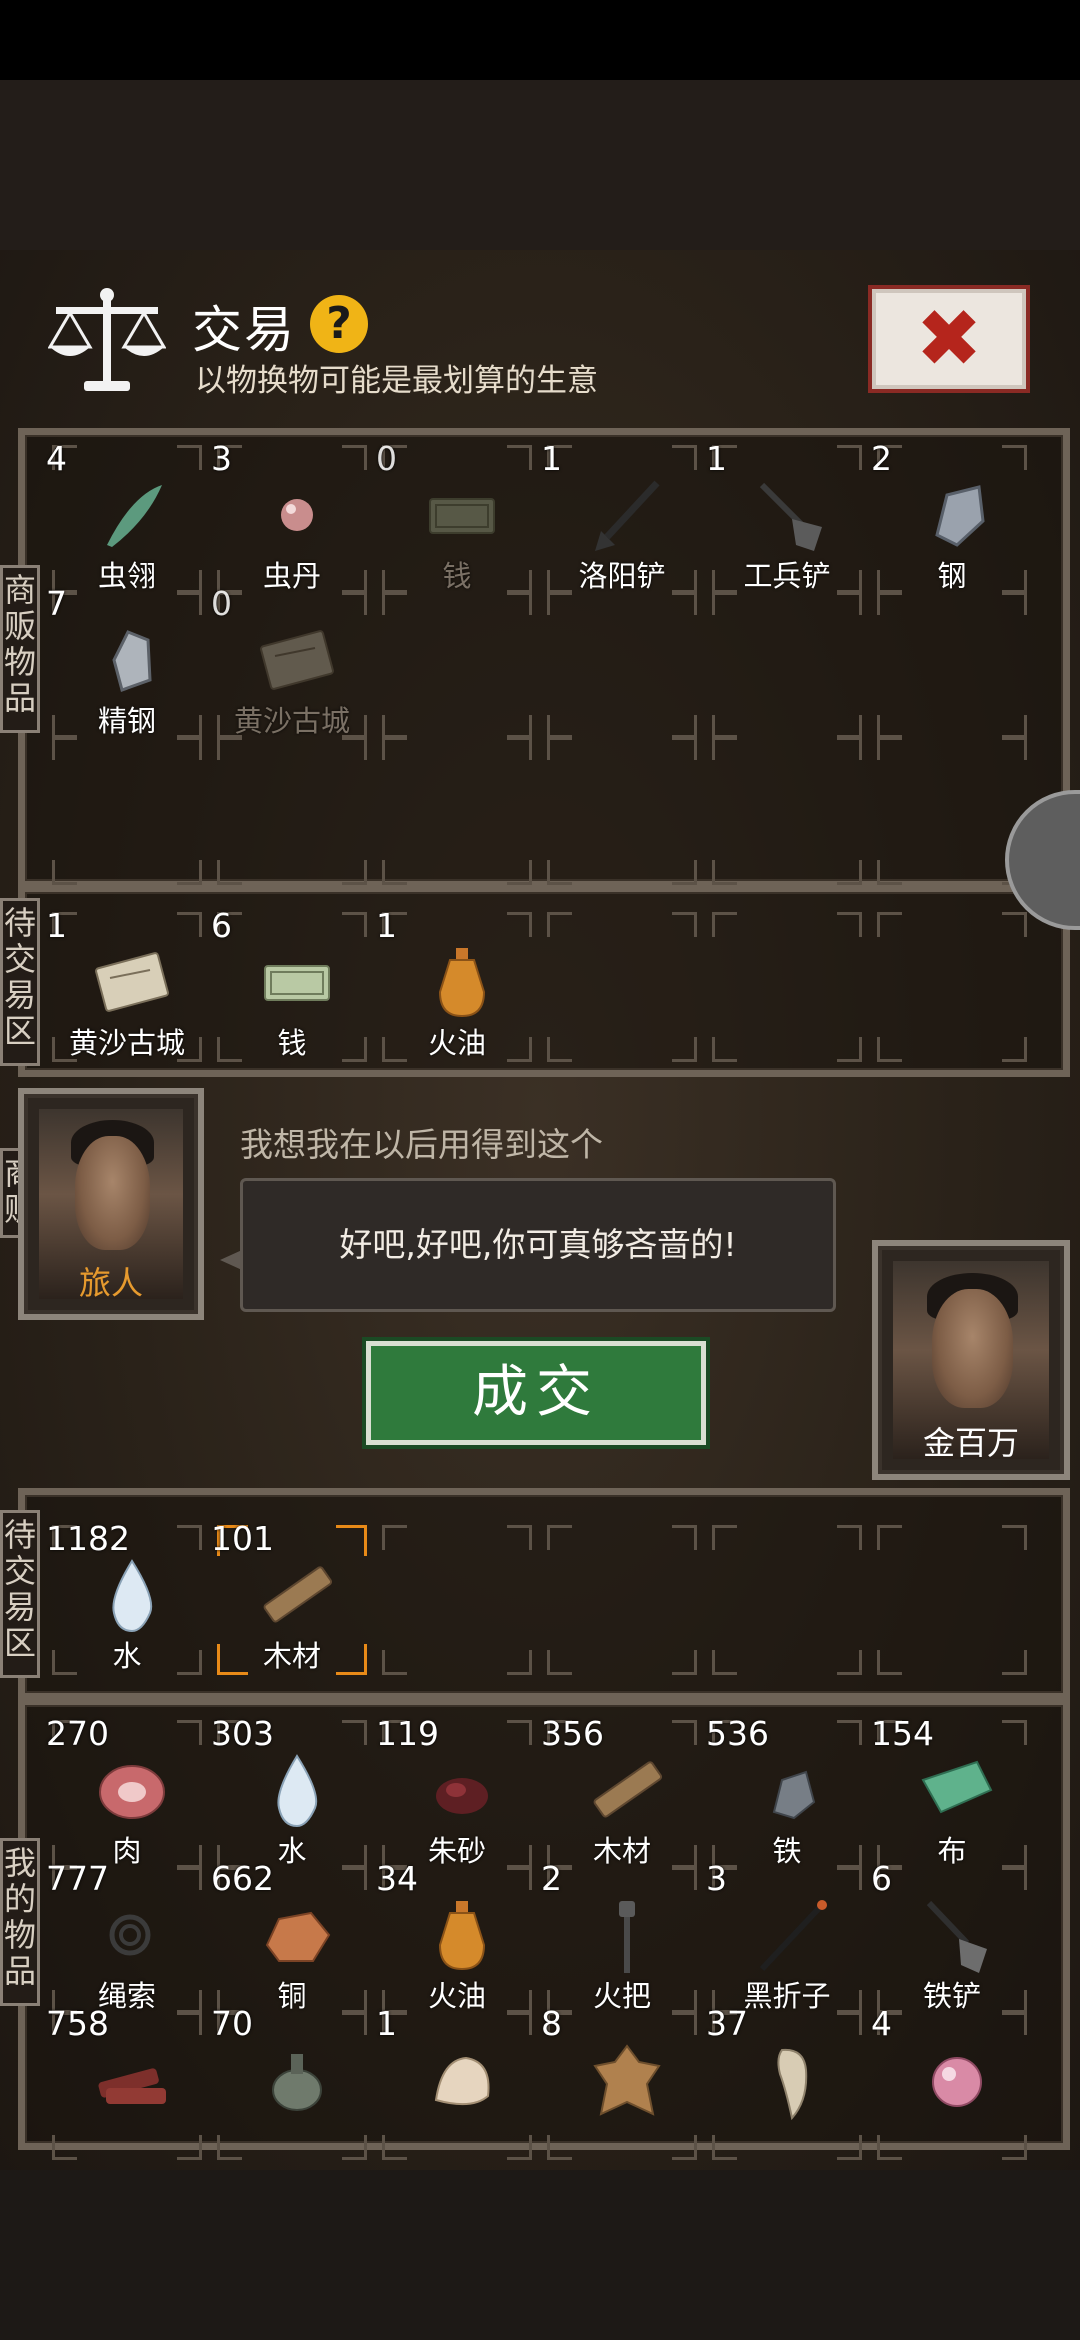 The image size is (1080, 2340). Describe the element at coordinates (971, 1360) in the screenshot. I see `player-portrait: 金百万` at that location.